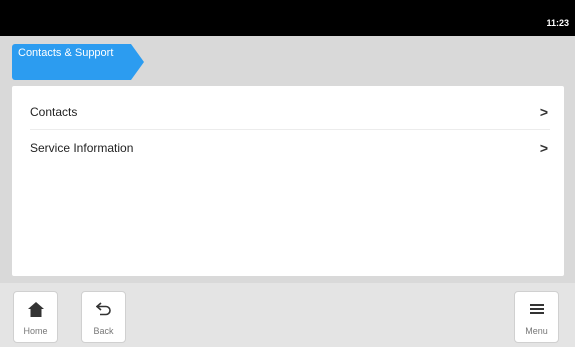 This screenshot has width=575, height=347. What do you see at coordinates (536, 331) in the screenshot?
I see `menu-label: Menu` at bounding box center [536, 331].